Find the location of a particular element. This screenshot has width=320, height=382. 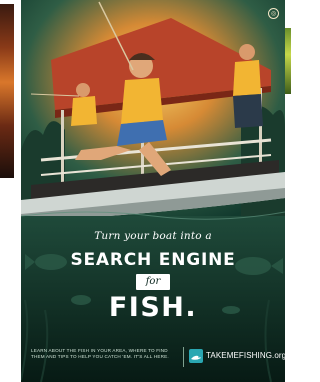

brand-url: TAKEMEFISHING.org is located at coordinates (245, 355).